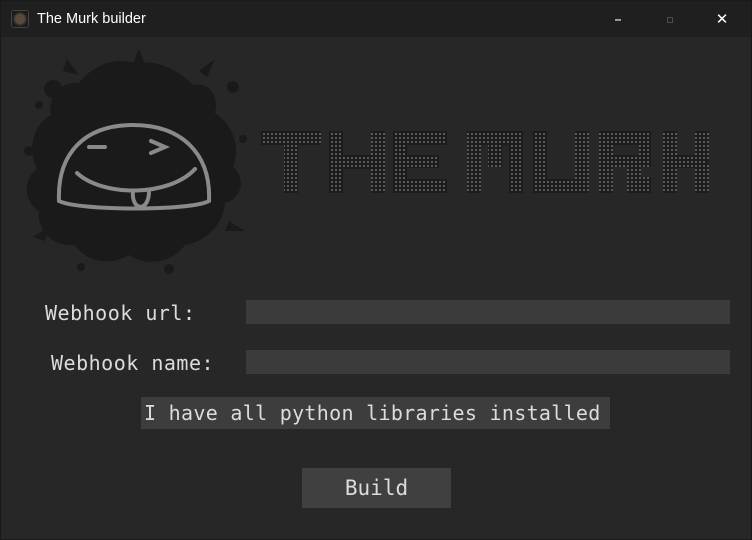 The image size is (752, 540). Describe the element at coordinates (670, 19) in the screenshot. I see `maximize-button: ▫` at that location.